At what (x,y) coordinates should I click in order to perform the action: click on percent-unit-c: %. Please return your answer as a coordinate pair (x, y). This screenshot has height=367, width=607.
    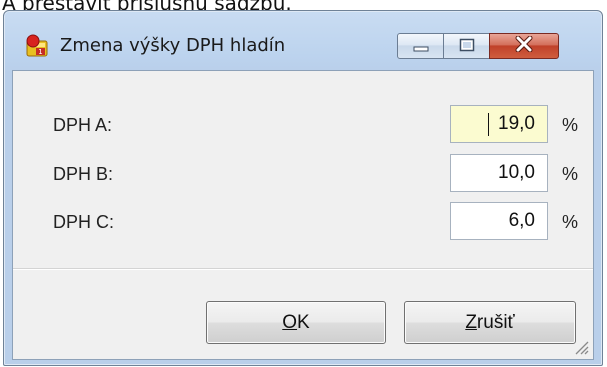
    Looking at the image, I should click on (570, 222).